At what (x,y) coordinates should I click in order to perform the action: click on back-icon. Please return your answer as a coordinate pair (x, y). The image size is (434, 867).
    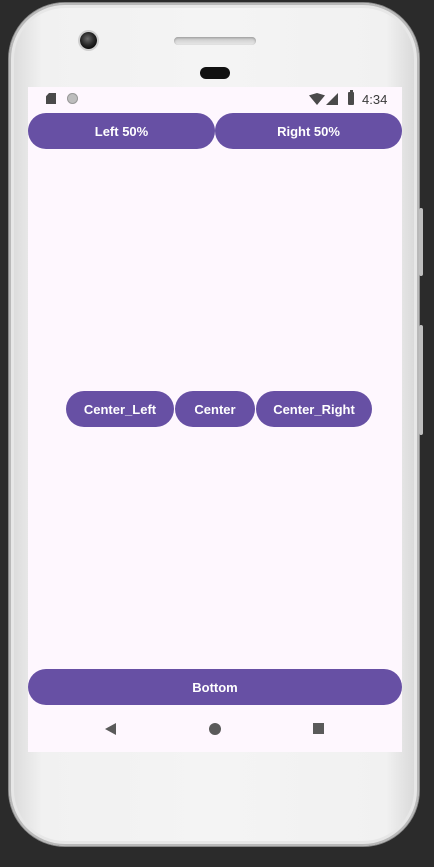
    Looking at the image, I should click on (110, 729).